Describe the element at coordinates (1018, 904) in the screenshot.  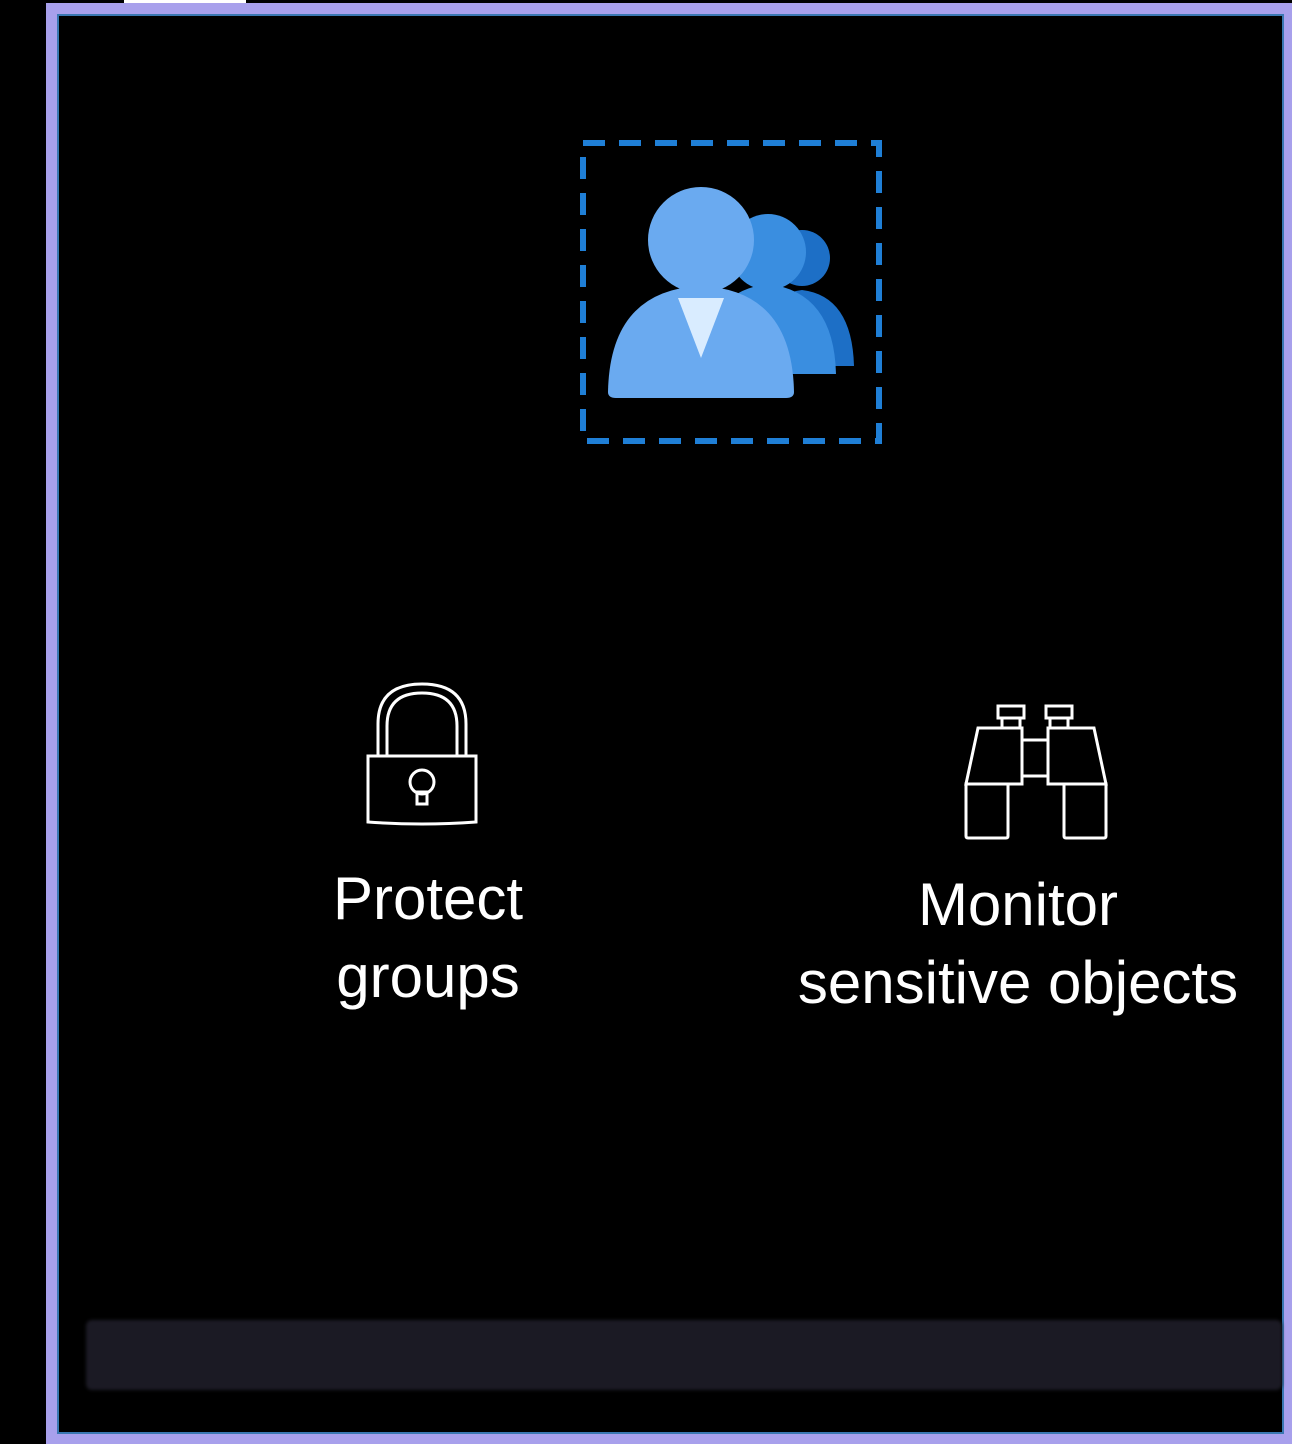
I see `monitor-label-line-1: Monitor` at that location.